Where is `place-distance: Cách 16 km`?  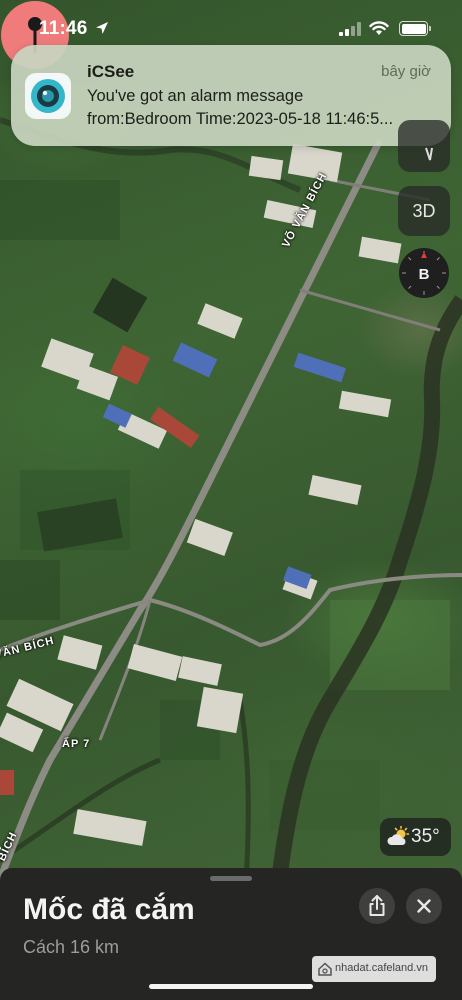
place-distance: Cách 16 km is located at coordinates (71, 947).